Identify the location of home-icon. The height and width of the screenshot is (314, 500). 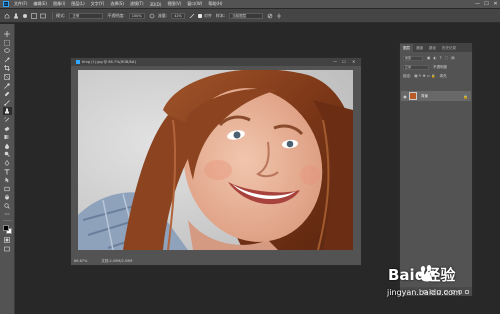
(7, 16).